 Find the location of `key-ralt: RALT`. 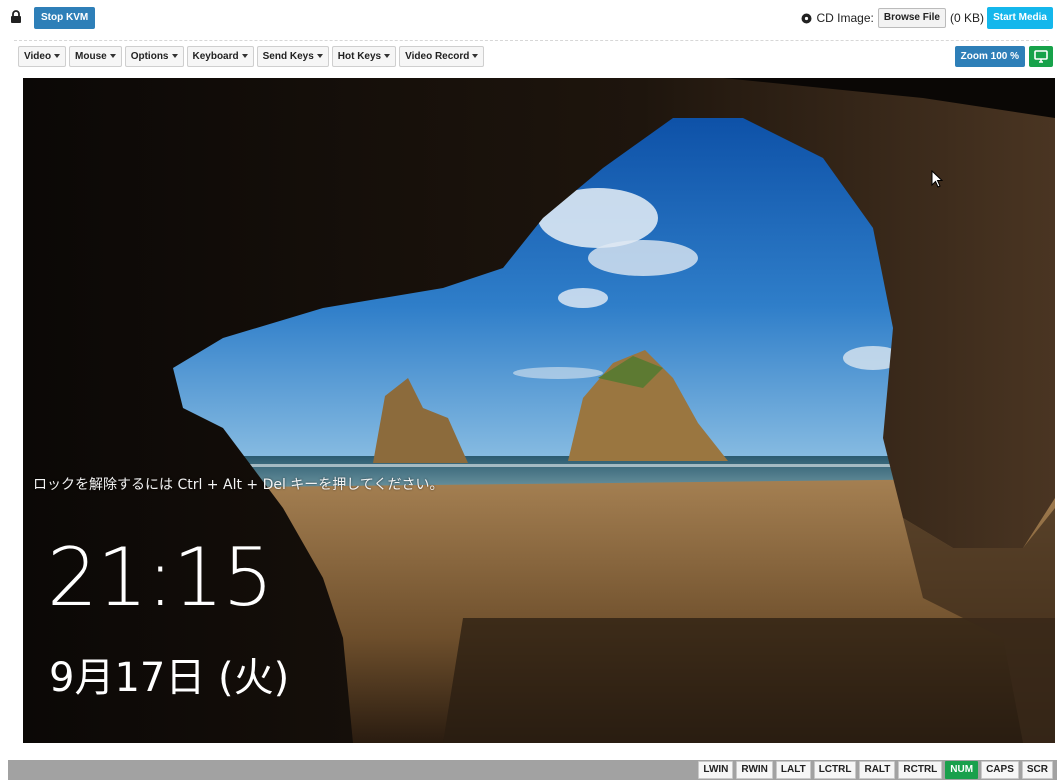

key-ralt: RALT is located at coordinates (877, 770).